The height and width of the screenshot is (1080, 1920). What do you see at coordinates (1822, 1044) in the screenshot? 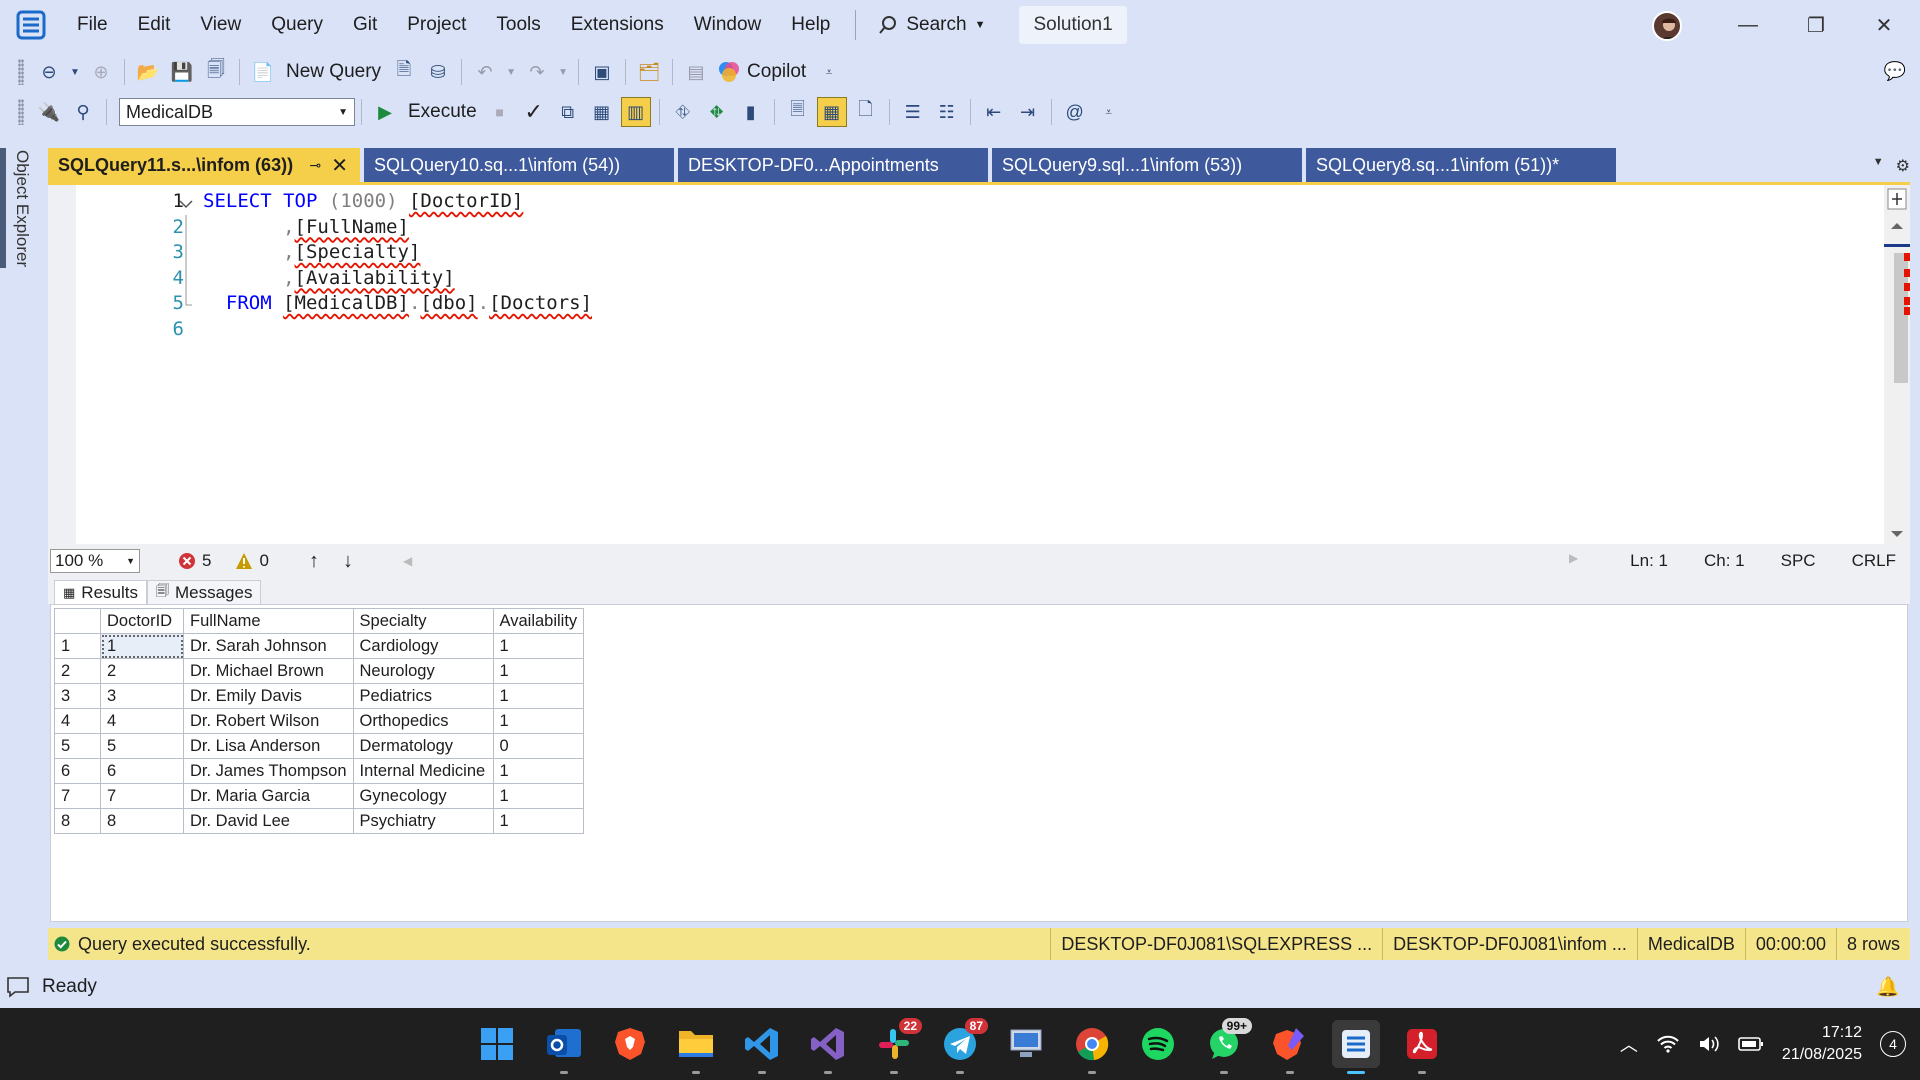
I see `clock: 17:12 21/08/2025` at bounding box center [1822, 1044].